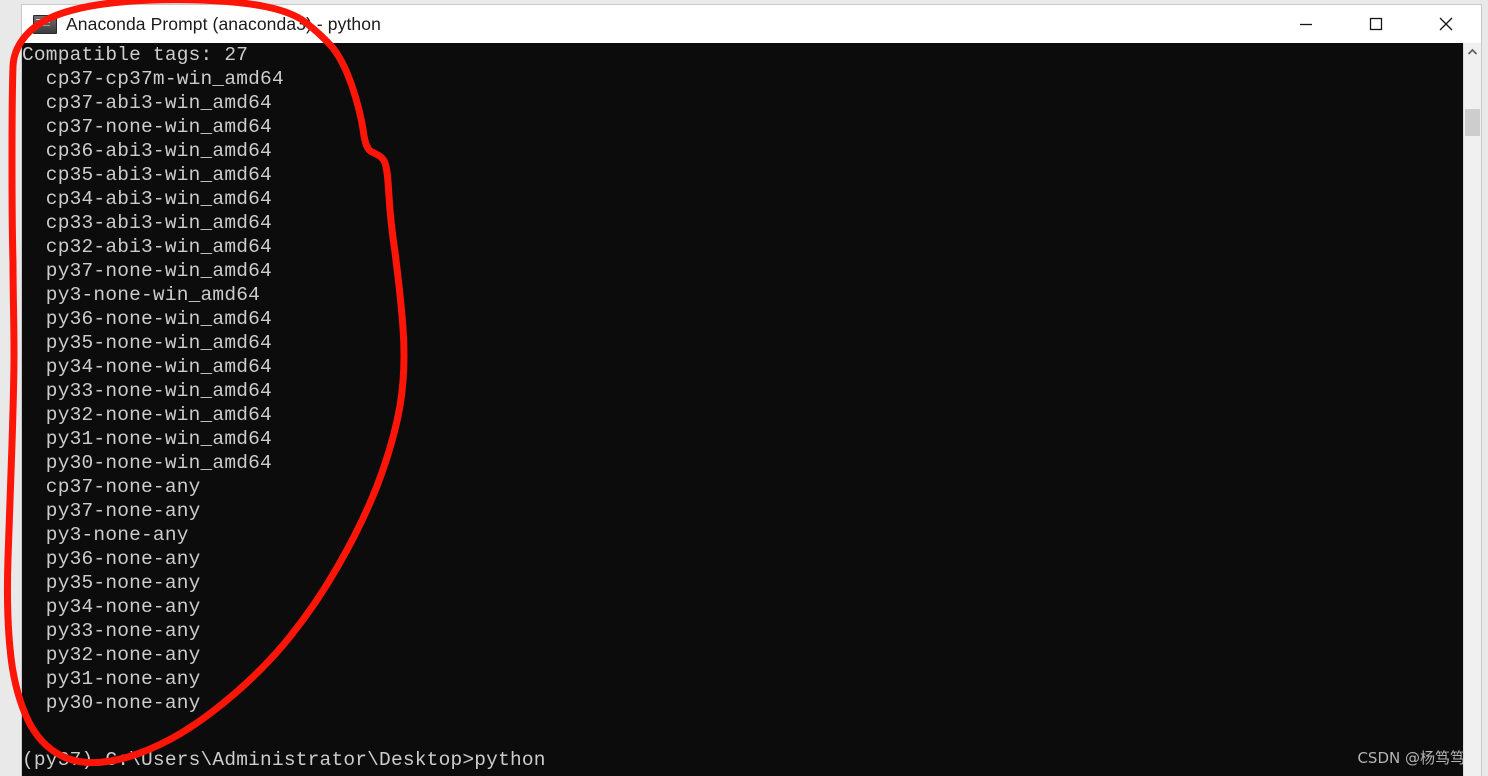 The width and height of the screenshot is (1488, 776). I want to click on vertical-scrollbar, so click(1472, 409).